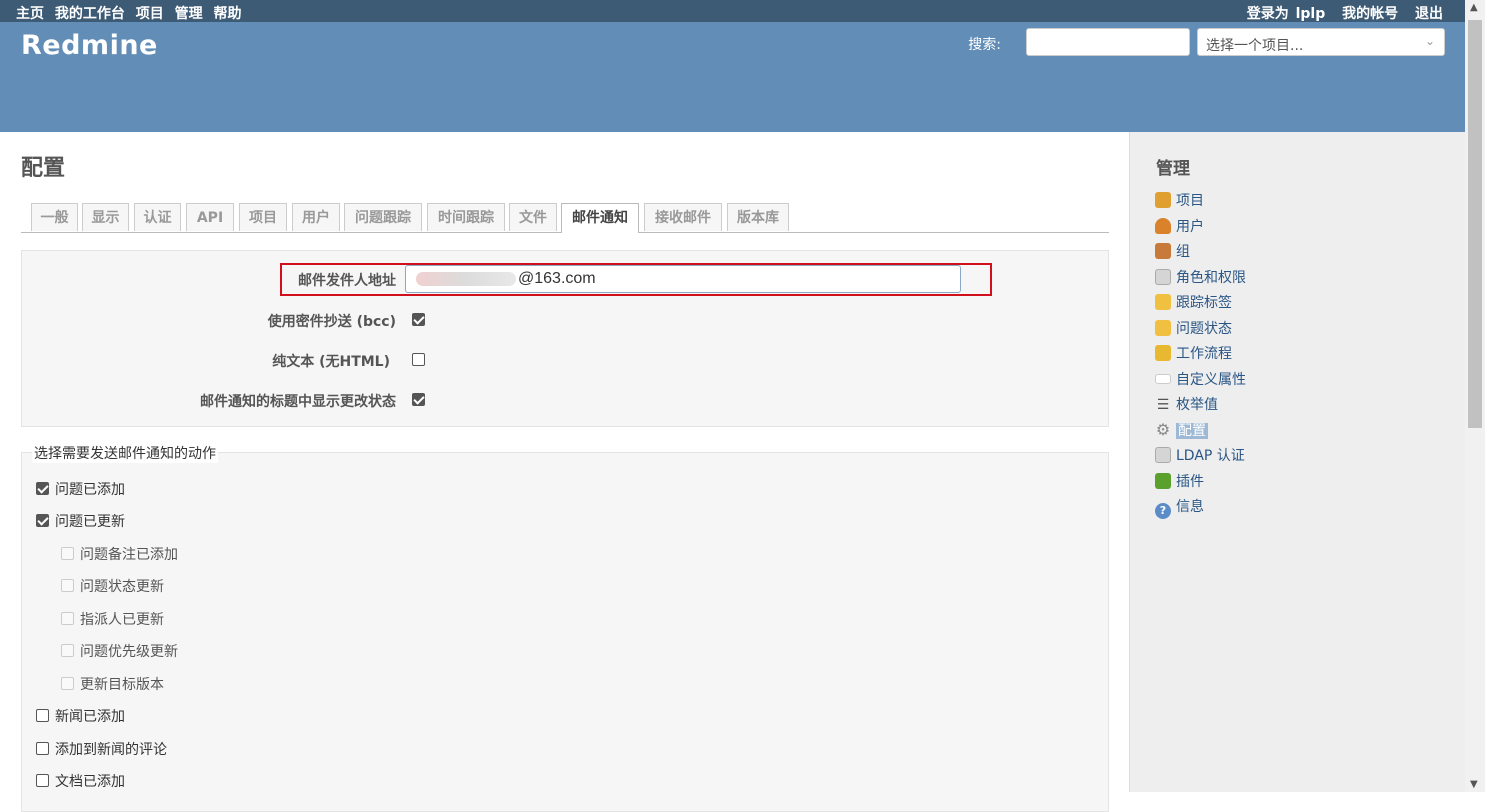 The image size is (1485, 812). I want to click on tab-repositories: 版本库, so click(758, 217).